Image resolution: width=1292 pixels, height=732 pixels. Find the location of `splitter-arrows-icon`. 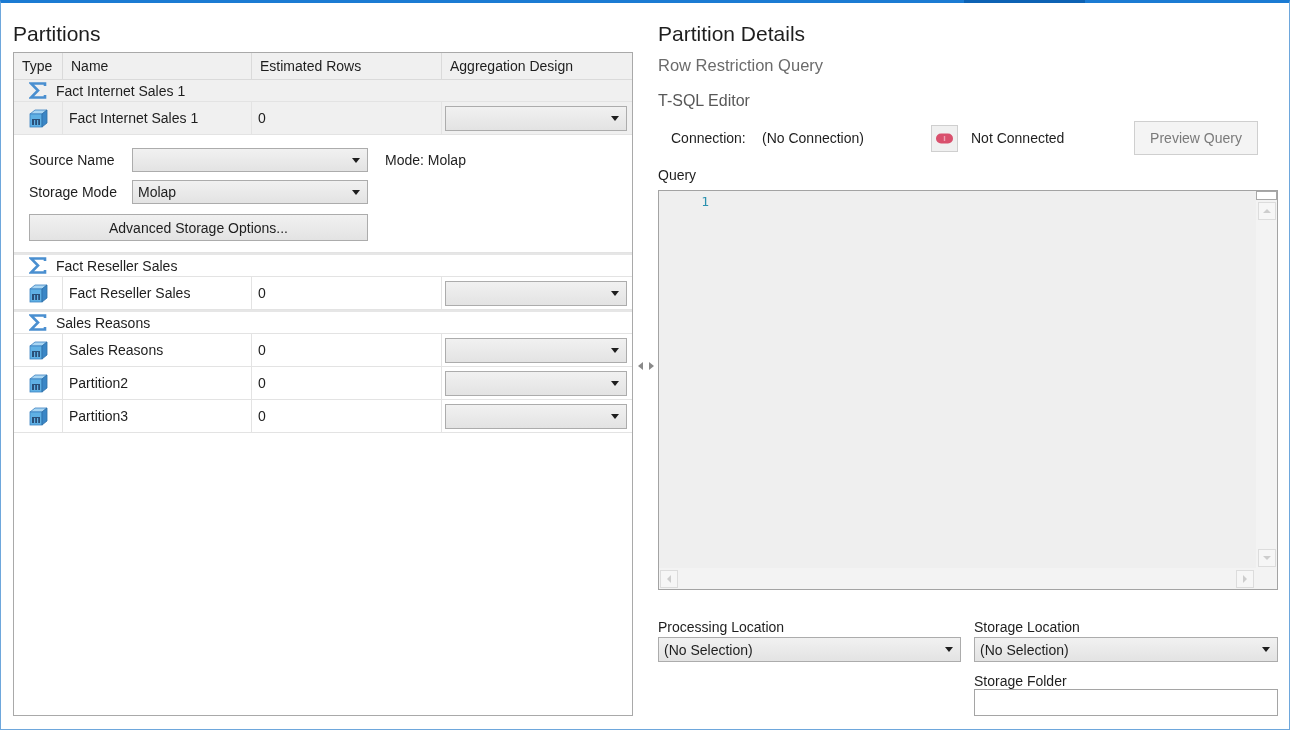

splitter-arrows-icon is located at coordinates (645, 366).